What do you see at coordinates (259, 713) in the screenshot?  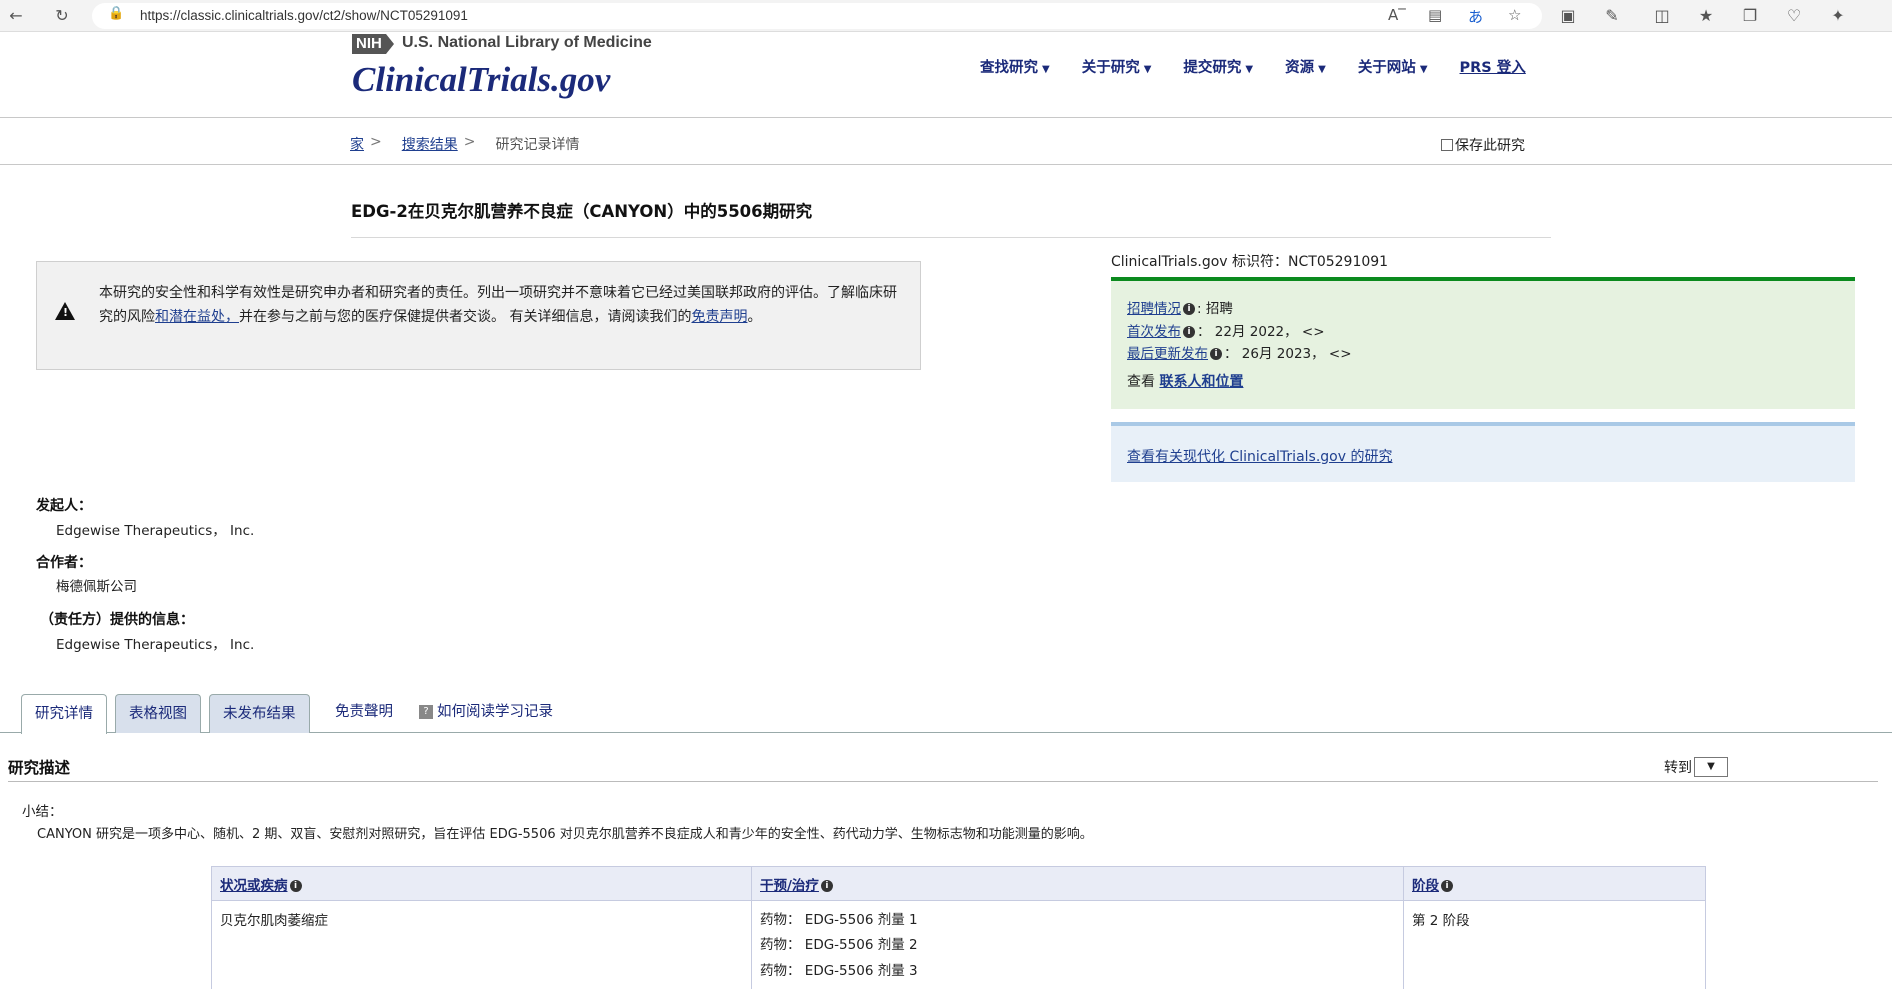 I see `tab-no-results: 未发布结果` at bounding box center [259, 713].